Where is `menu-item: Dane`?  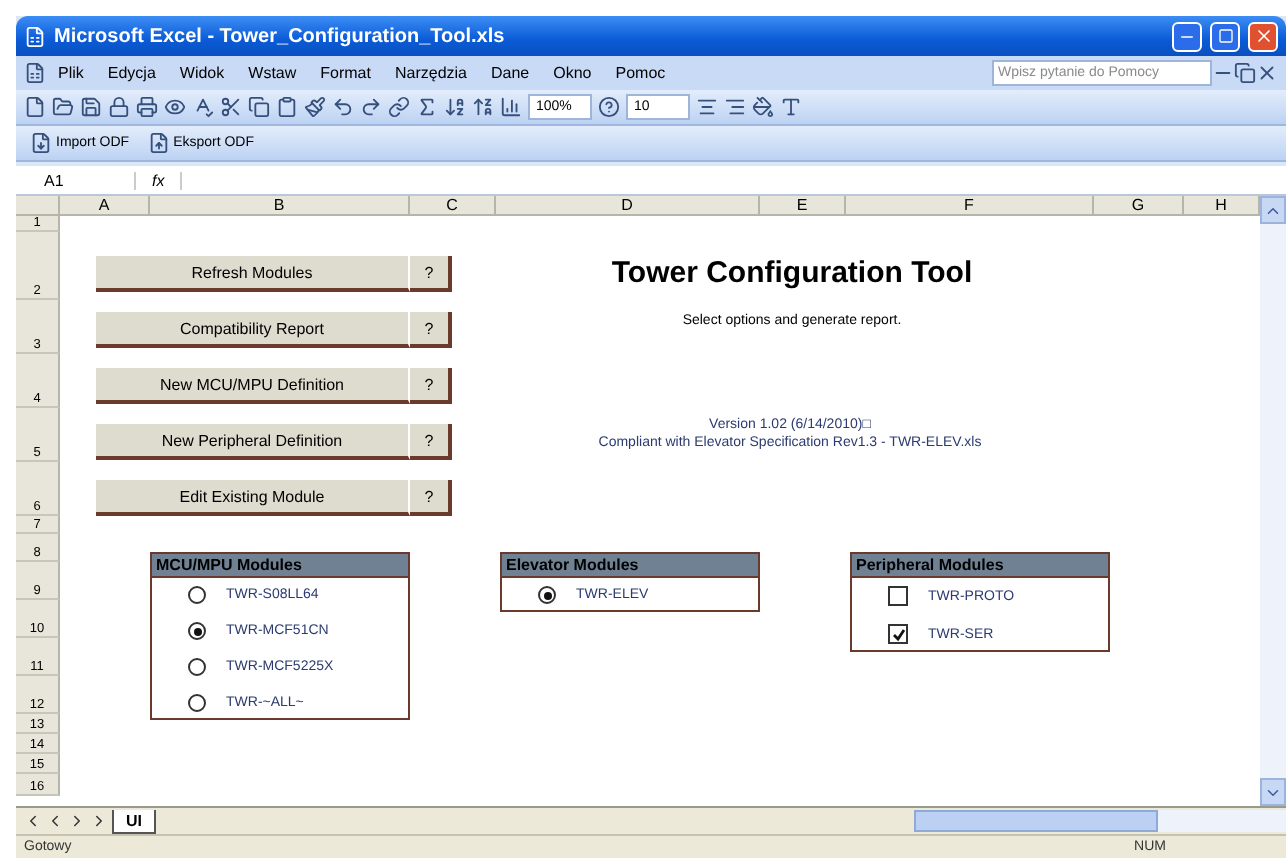
menu-item: Dane is located at coordinates (510, 73).